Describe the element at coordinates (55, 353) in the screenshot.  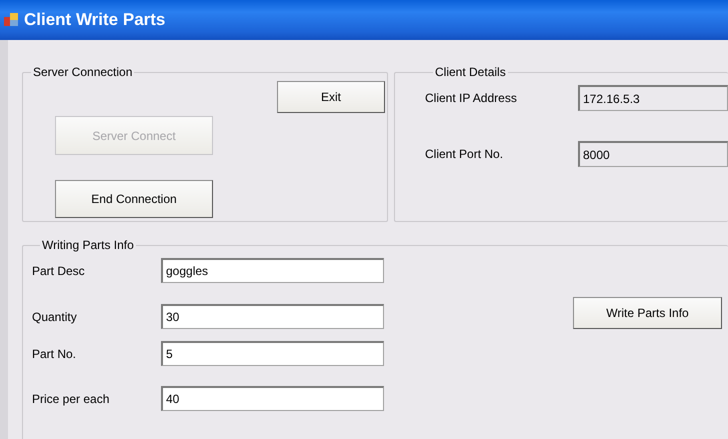
I see `field-label: Part No.` at that location.